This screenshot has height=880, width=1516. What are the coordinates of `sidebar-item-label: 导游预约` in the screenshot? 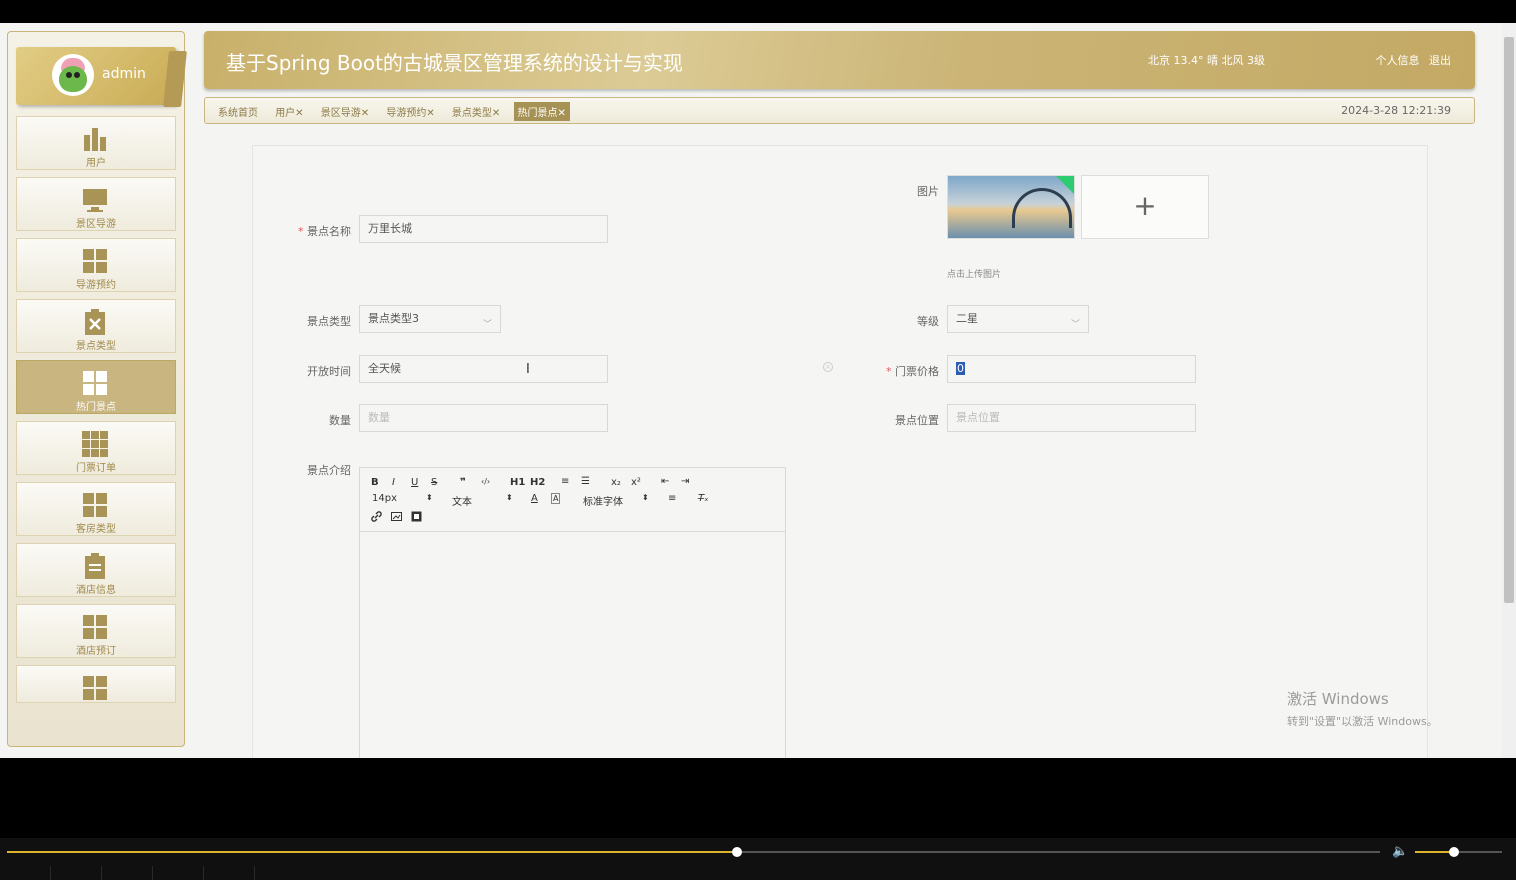 It's located at (96, 285).